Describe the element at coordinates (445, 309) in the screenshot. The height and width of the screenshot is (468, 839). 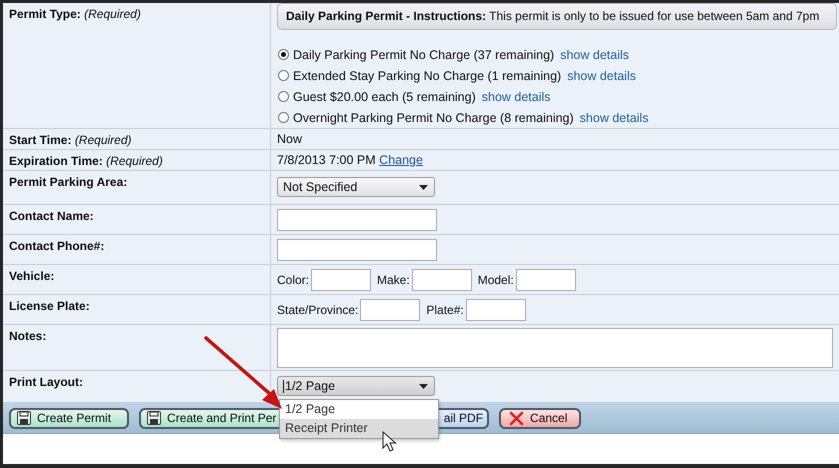
I see `field-label: Plate#:` at that location.